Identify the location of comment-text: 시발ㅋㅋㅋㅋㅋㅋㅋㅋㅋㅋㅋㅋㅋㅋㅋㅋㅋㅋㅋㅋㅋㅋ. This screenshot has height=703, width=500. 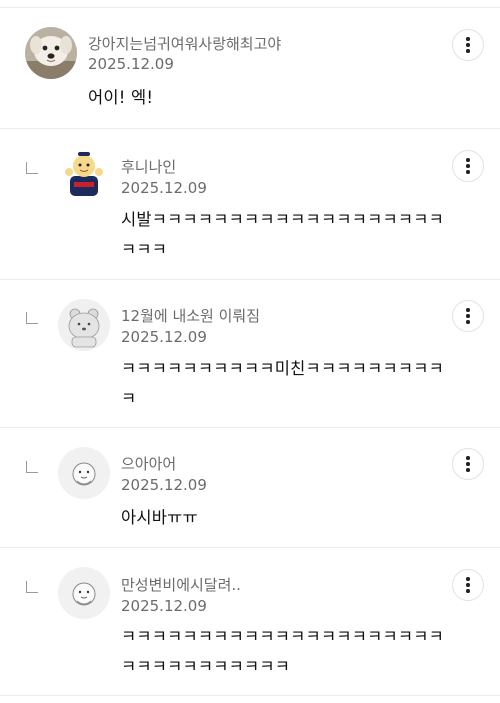
(282, 234).